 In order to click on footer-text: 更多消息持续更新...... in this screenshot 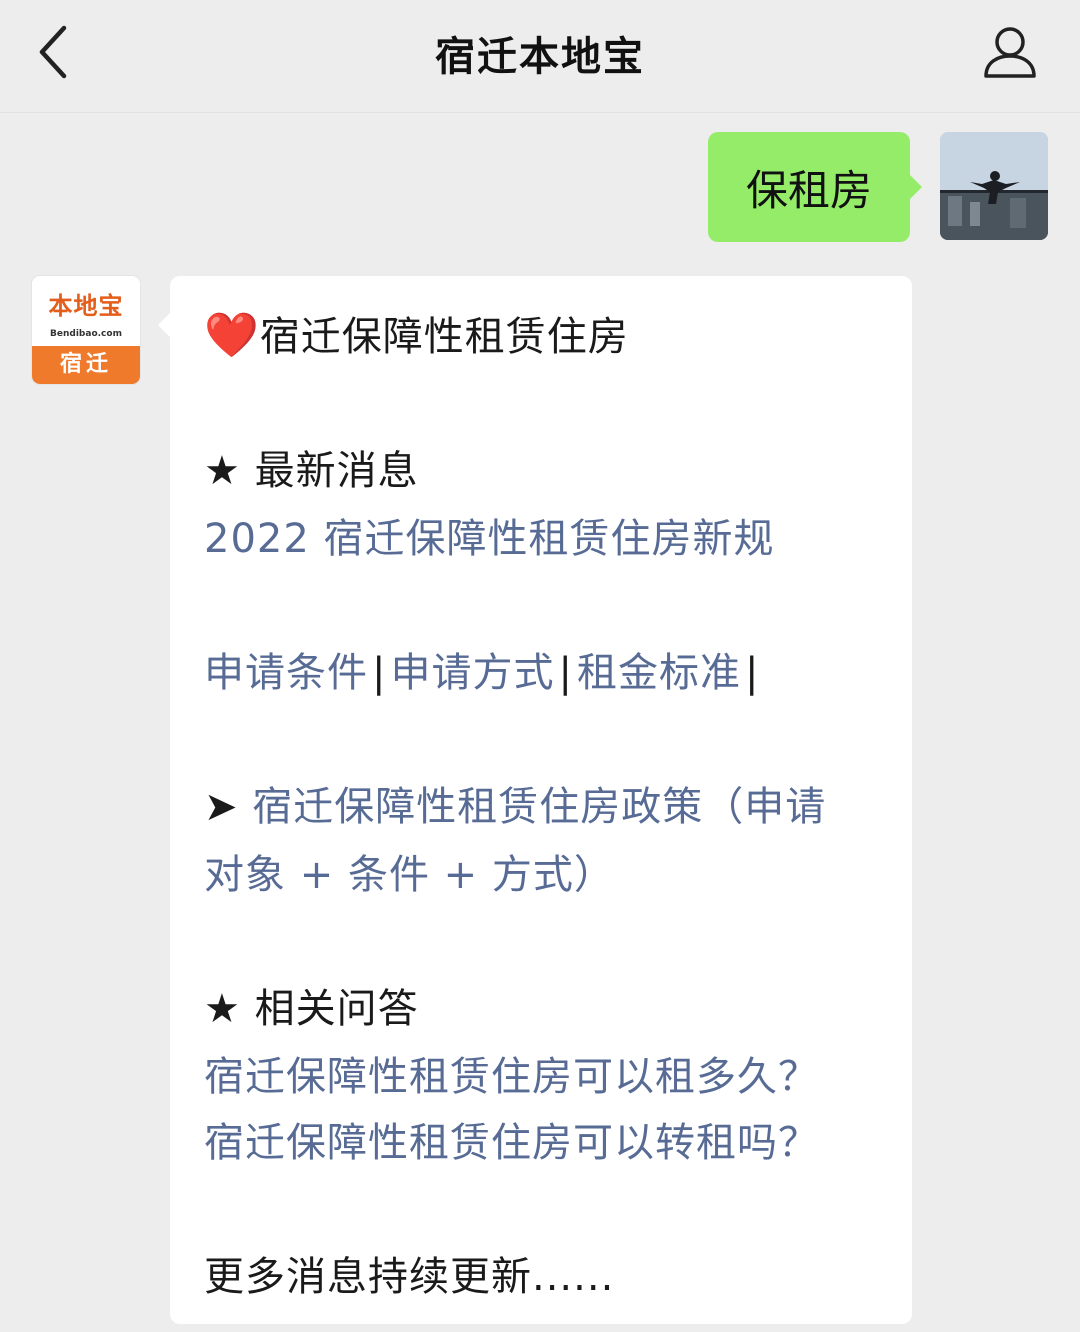, I will do `click(409, 1277)`.